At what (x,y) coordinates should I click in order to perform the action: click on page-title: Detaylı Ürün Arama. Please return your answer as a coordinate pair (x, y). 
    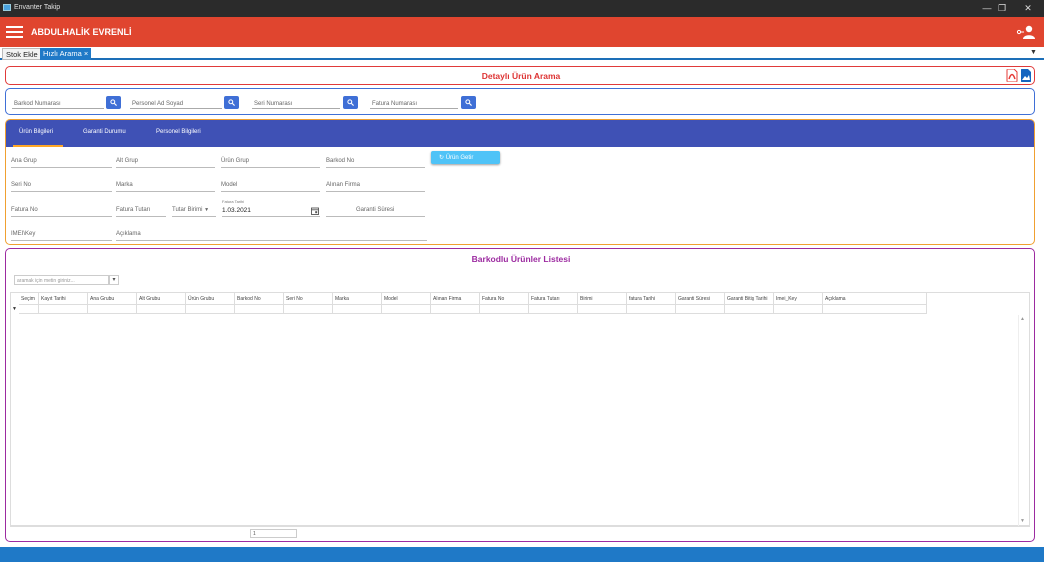
    Looking at the image, I should click on (521, 76).